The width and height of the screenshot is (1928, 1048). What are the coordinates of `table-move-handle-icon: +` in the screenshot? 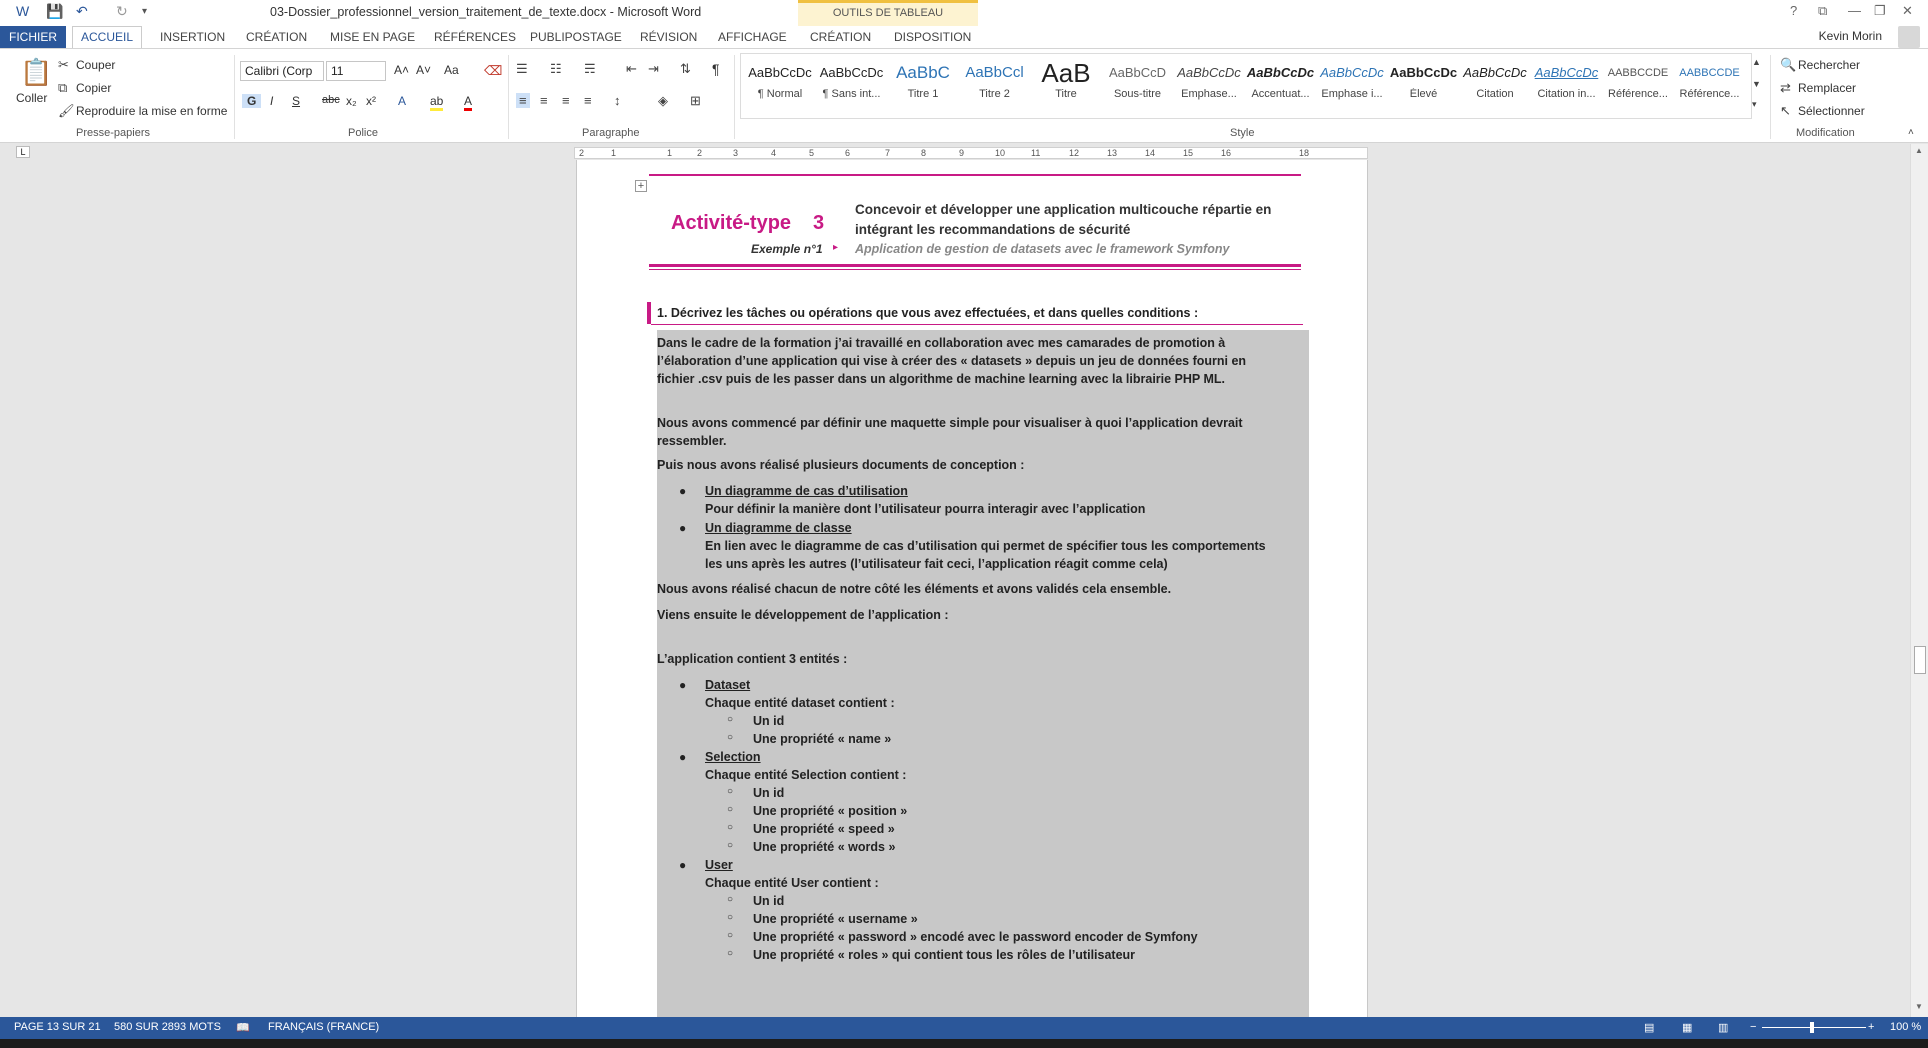 It's located at (641, 186).